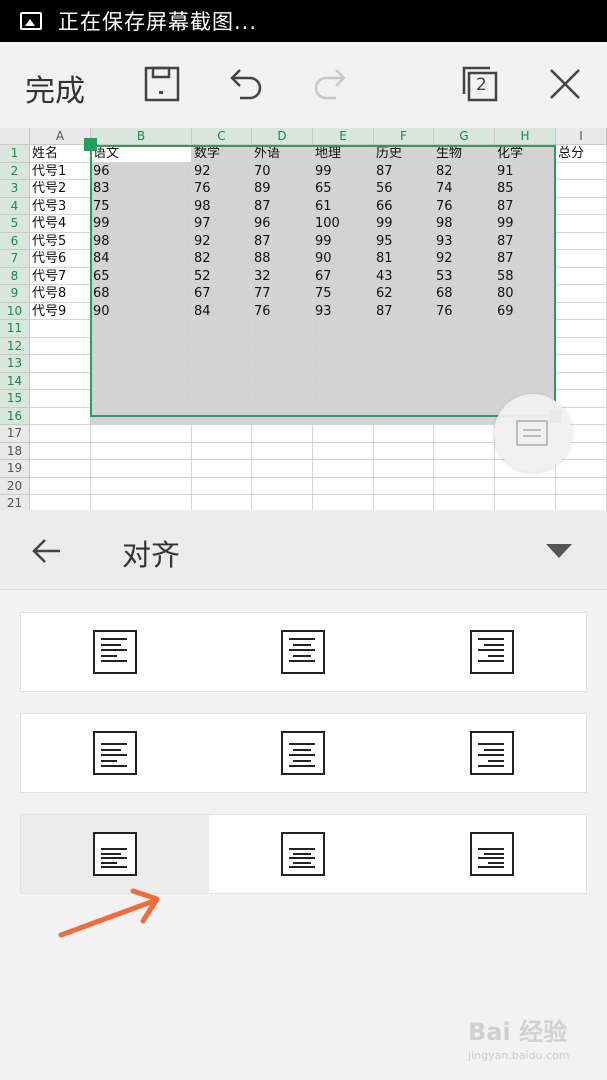  I want to click on table-cell: 96, so click(141, 171).